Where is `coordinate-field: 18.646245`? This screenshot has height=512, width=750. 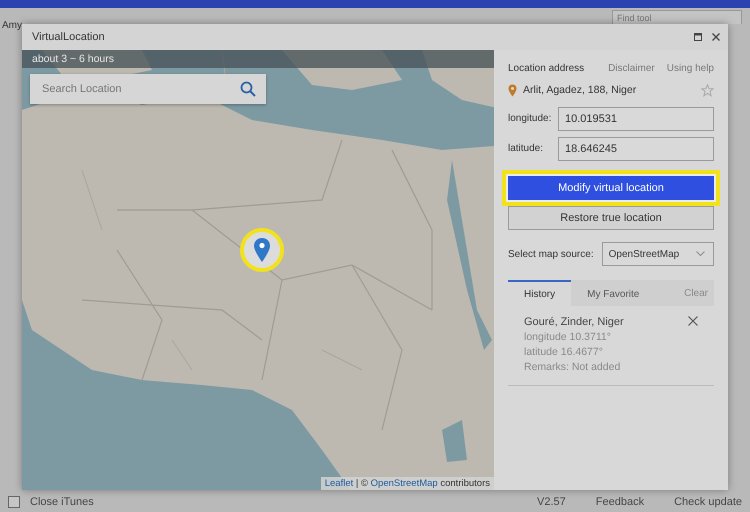
coordinate-field: 18.646245 is located at coordinates (636, 149).